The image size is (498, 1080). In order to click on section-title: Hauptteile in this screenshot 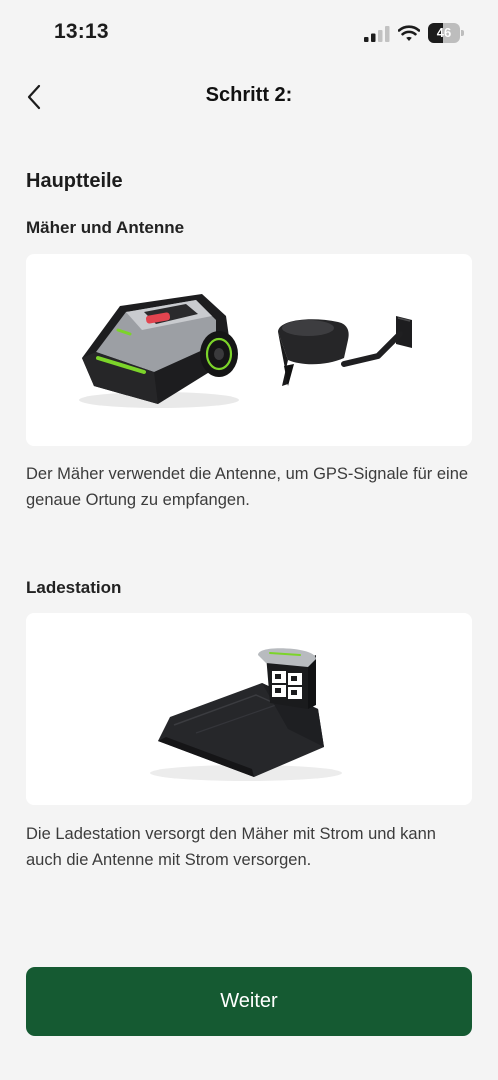, I will do `click(74, 181)`.